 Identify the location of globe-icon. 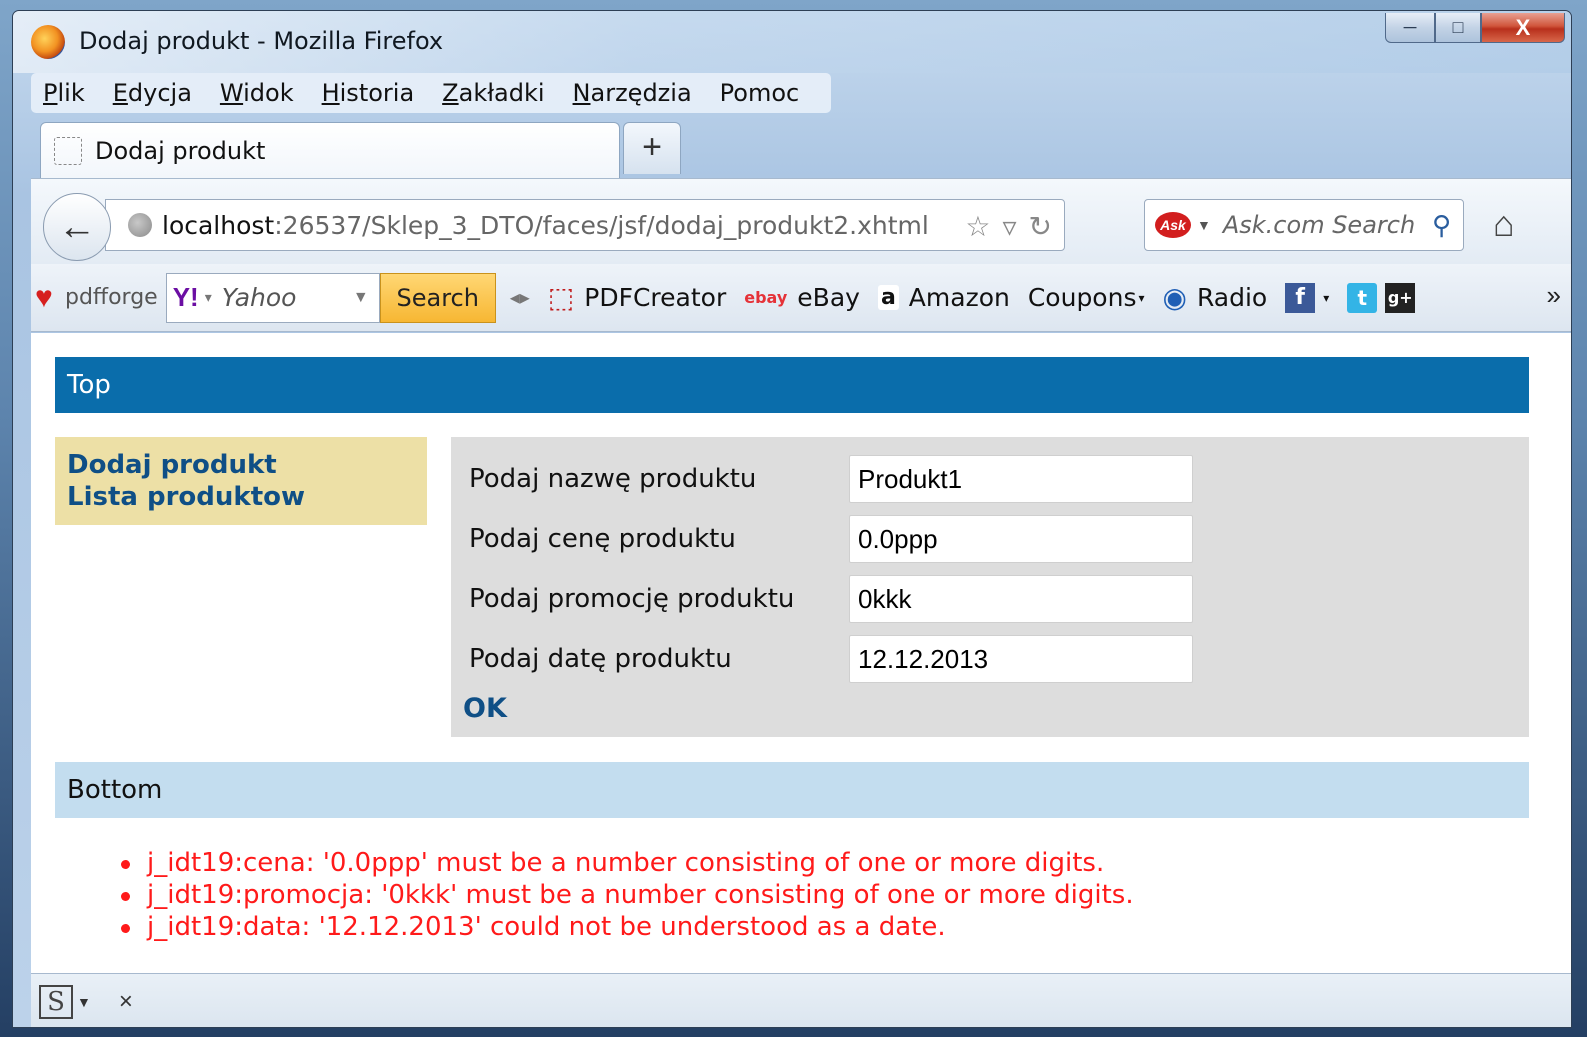
(140, 225).